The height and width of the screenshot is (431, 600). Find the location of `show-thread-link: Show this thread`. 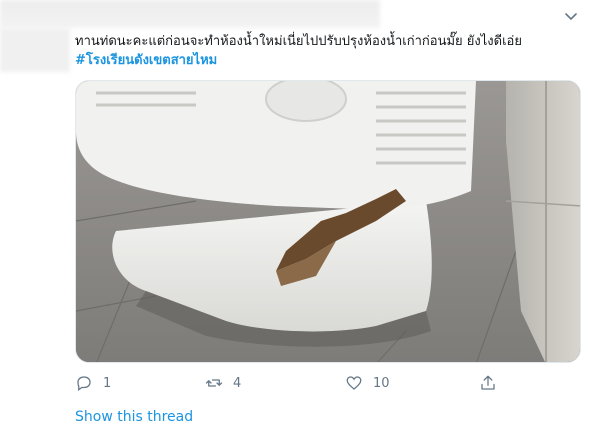

show-thread-link: Show this thread is located at coordinates (134, 417).